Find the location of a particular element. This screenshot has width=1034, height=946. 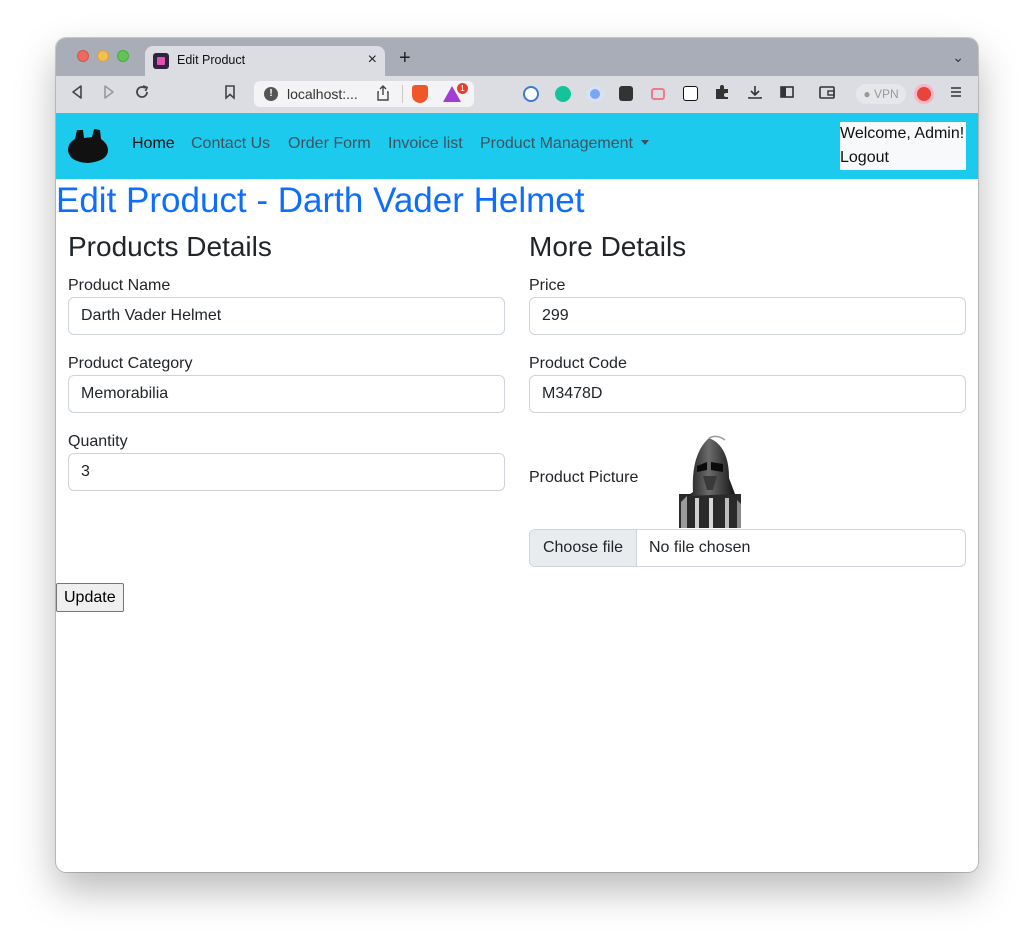

notion-icon is located at coordinates (690, 93).